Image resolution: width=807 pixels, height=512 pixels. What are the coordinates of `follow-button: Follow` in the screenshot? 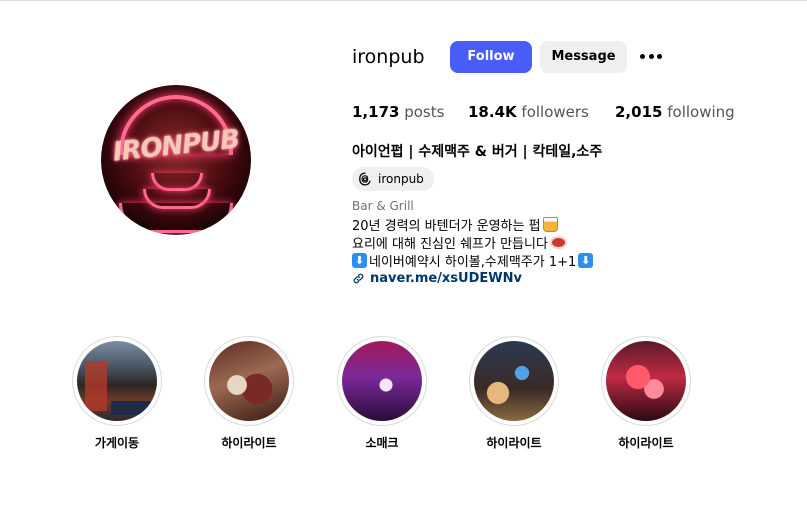 It's located at (491, 57).